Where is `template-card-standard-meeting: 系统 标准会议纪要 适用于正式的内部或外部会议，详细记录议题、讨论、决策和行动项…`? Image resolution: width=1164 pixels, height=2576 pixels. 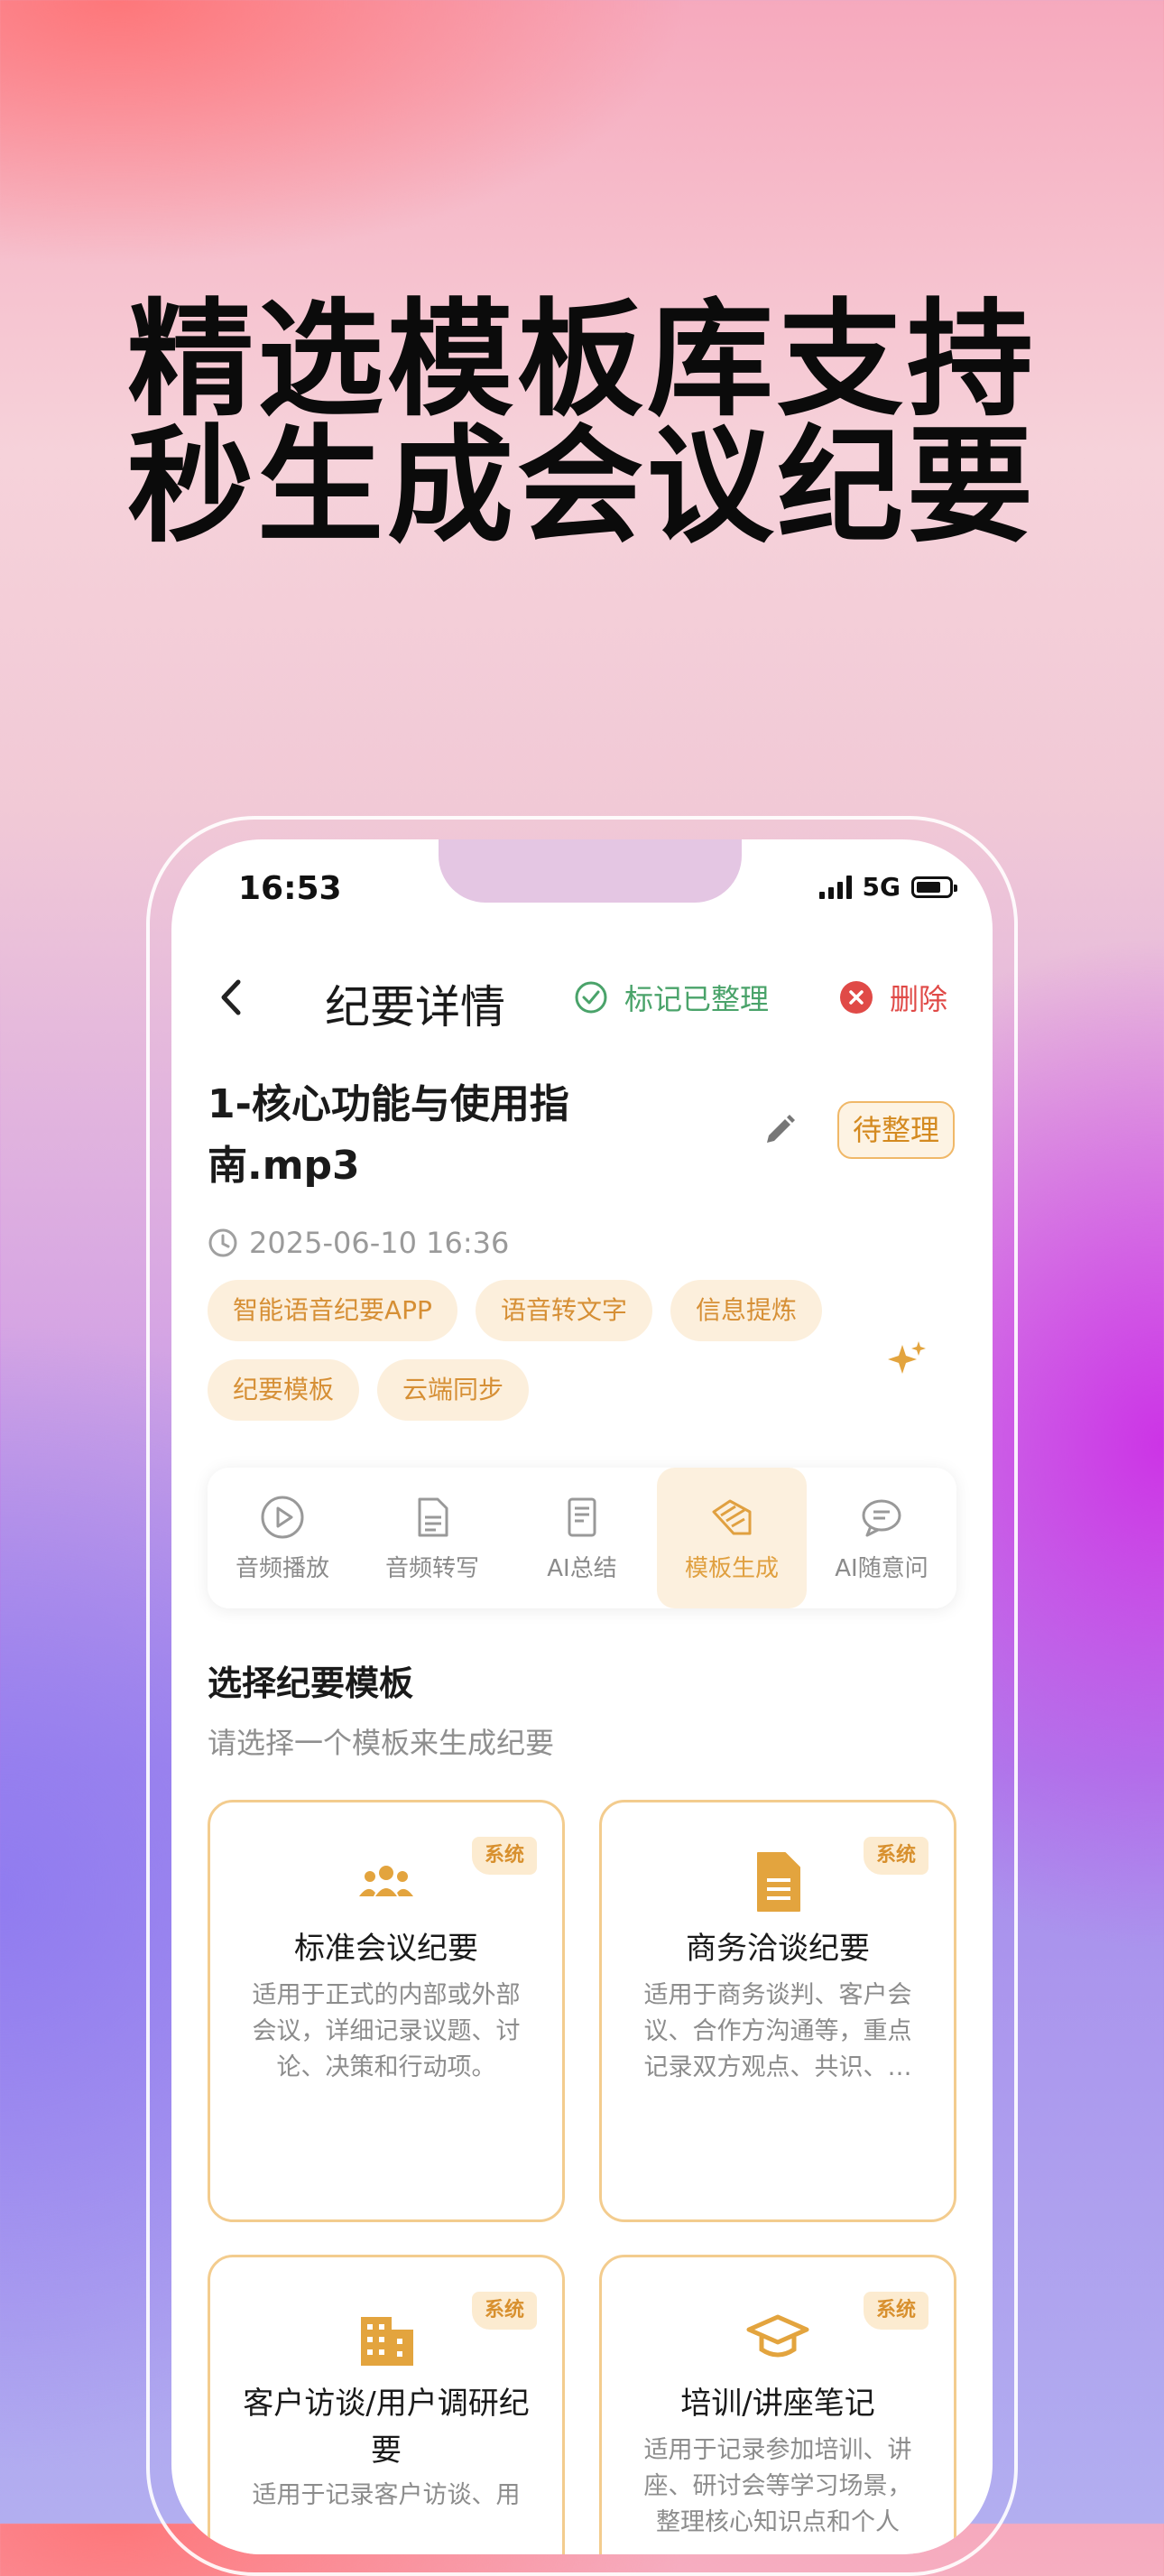
template-card-standard-meeting: 系统 标准会议纪要 适用于正式的内部或外部会议，详细记录议题、讨论、决策和行动项… is located at coordinates (386, 2011).